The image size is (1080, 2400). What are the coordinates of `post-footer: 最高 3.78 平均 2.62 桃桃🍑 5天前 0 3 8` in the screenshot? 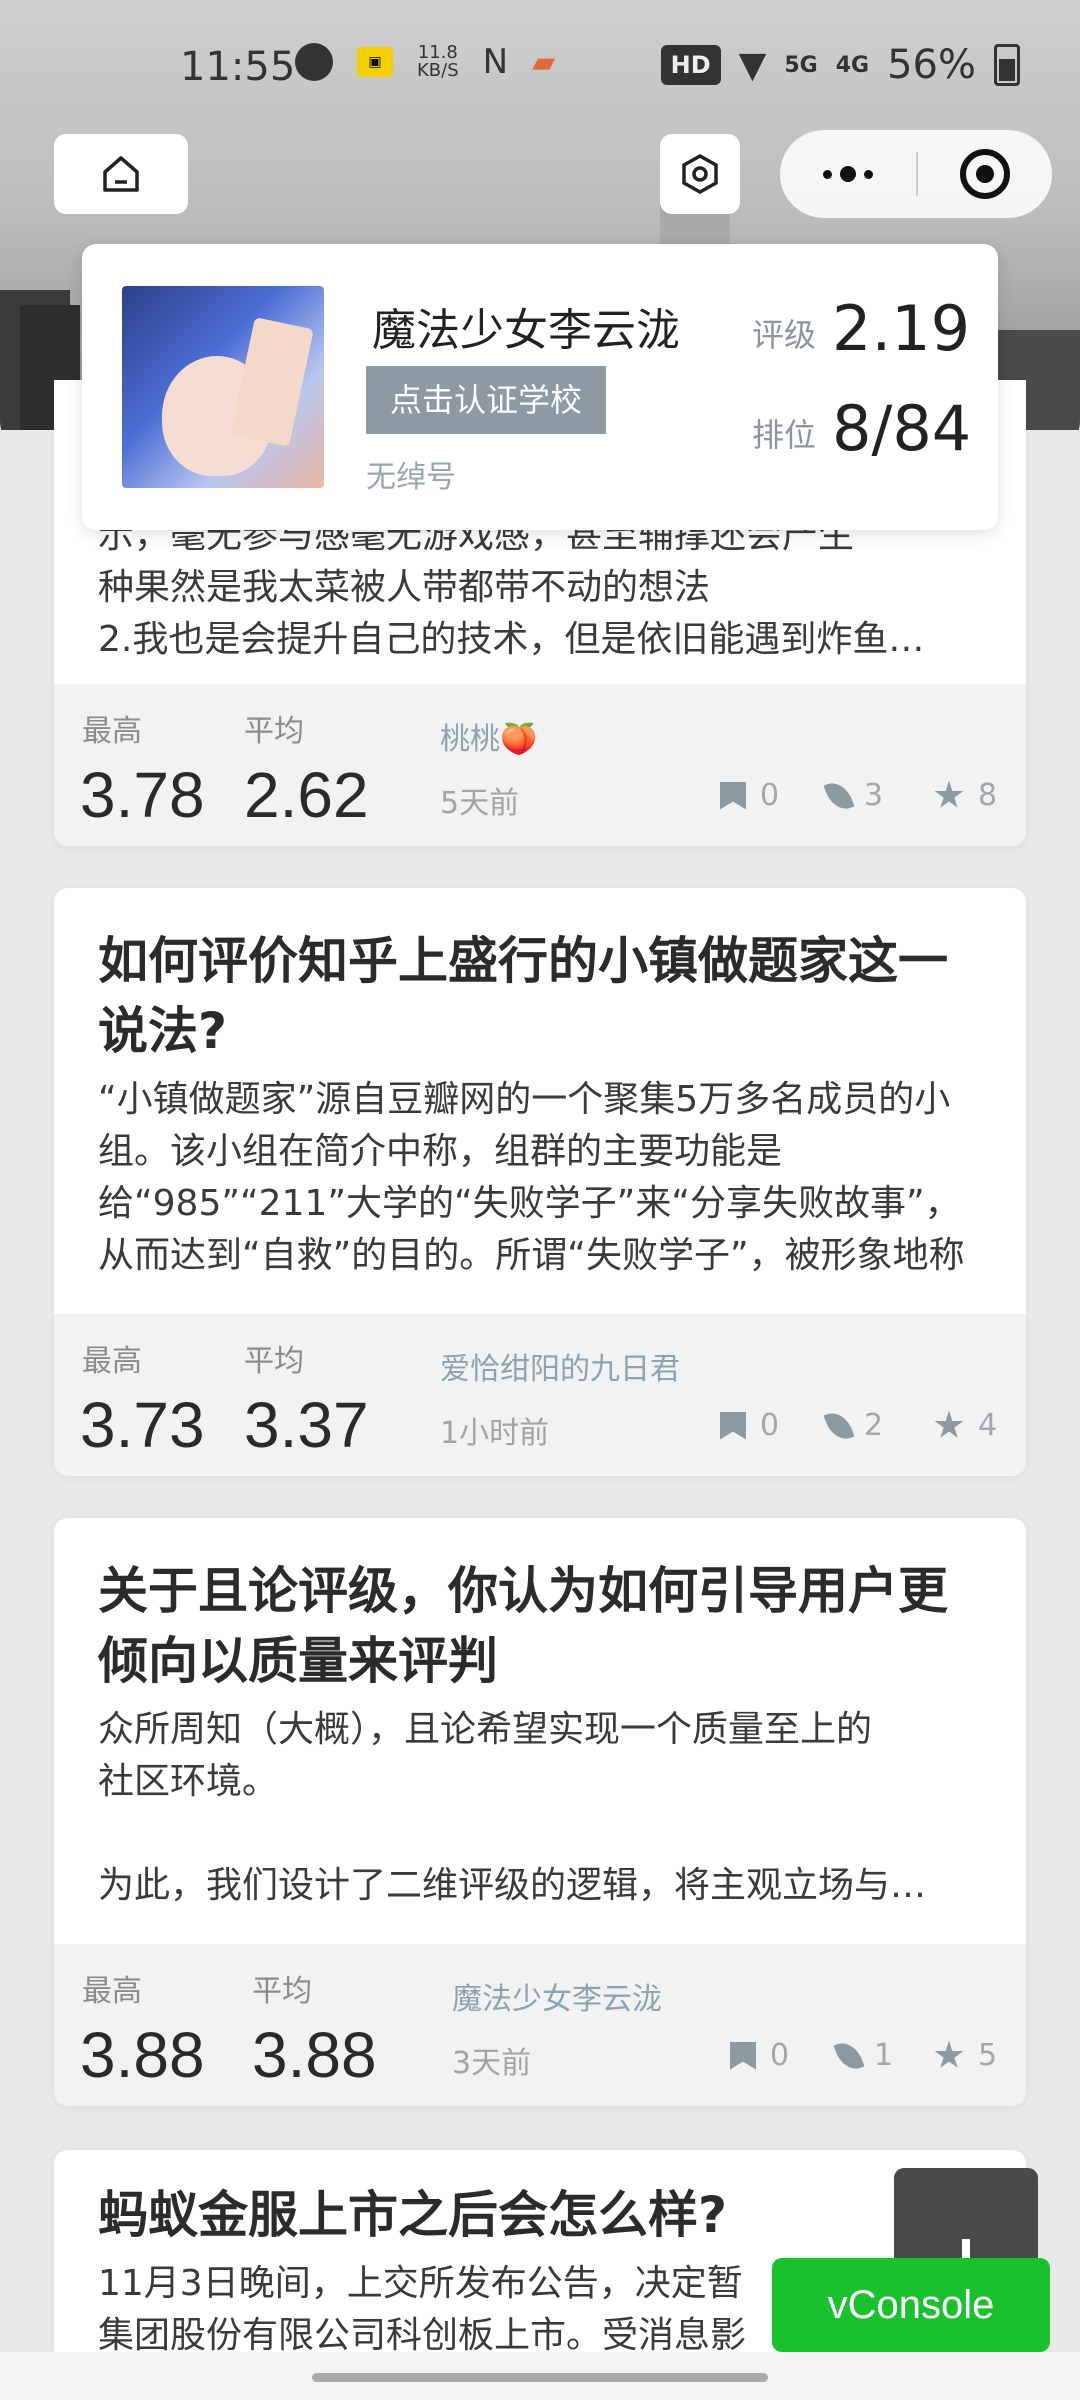 It's located at (540, 765).